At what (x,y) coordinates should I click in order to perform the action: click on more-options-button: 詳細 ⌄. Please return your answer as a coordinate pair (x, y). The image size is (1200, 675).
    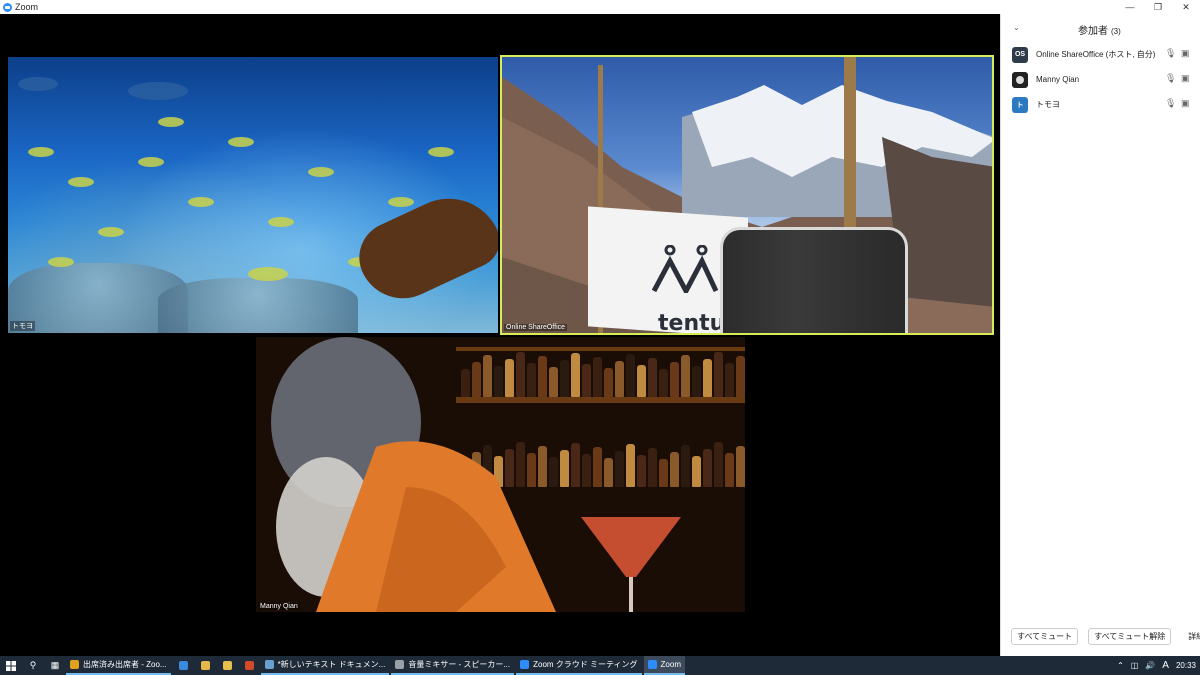
    Looking at the image, I should click on (1191, 636).